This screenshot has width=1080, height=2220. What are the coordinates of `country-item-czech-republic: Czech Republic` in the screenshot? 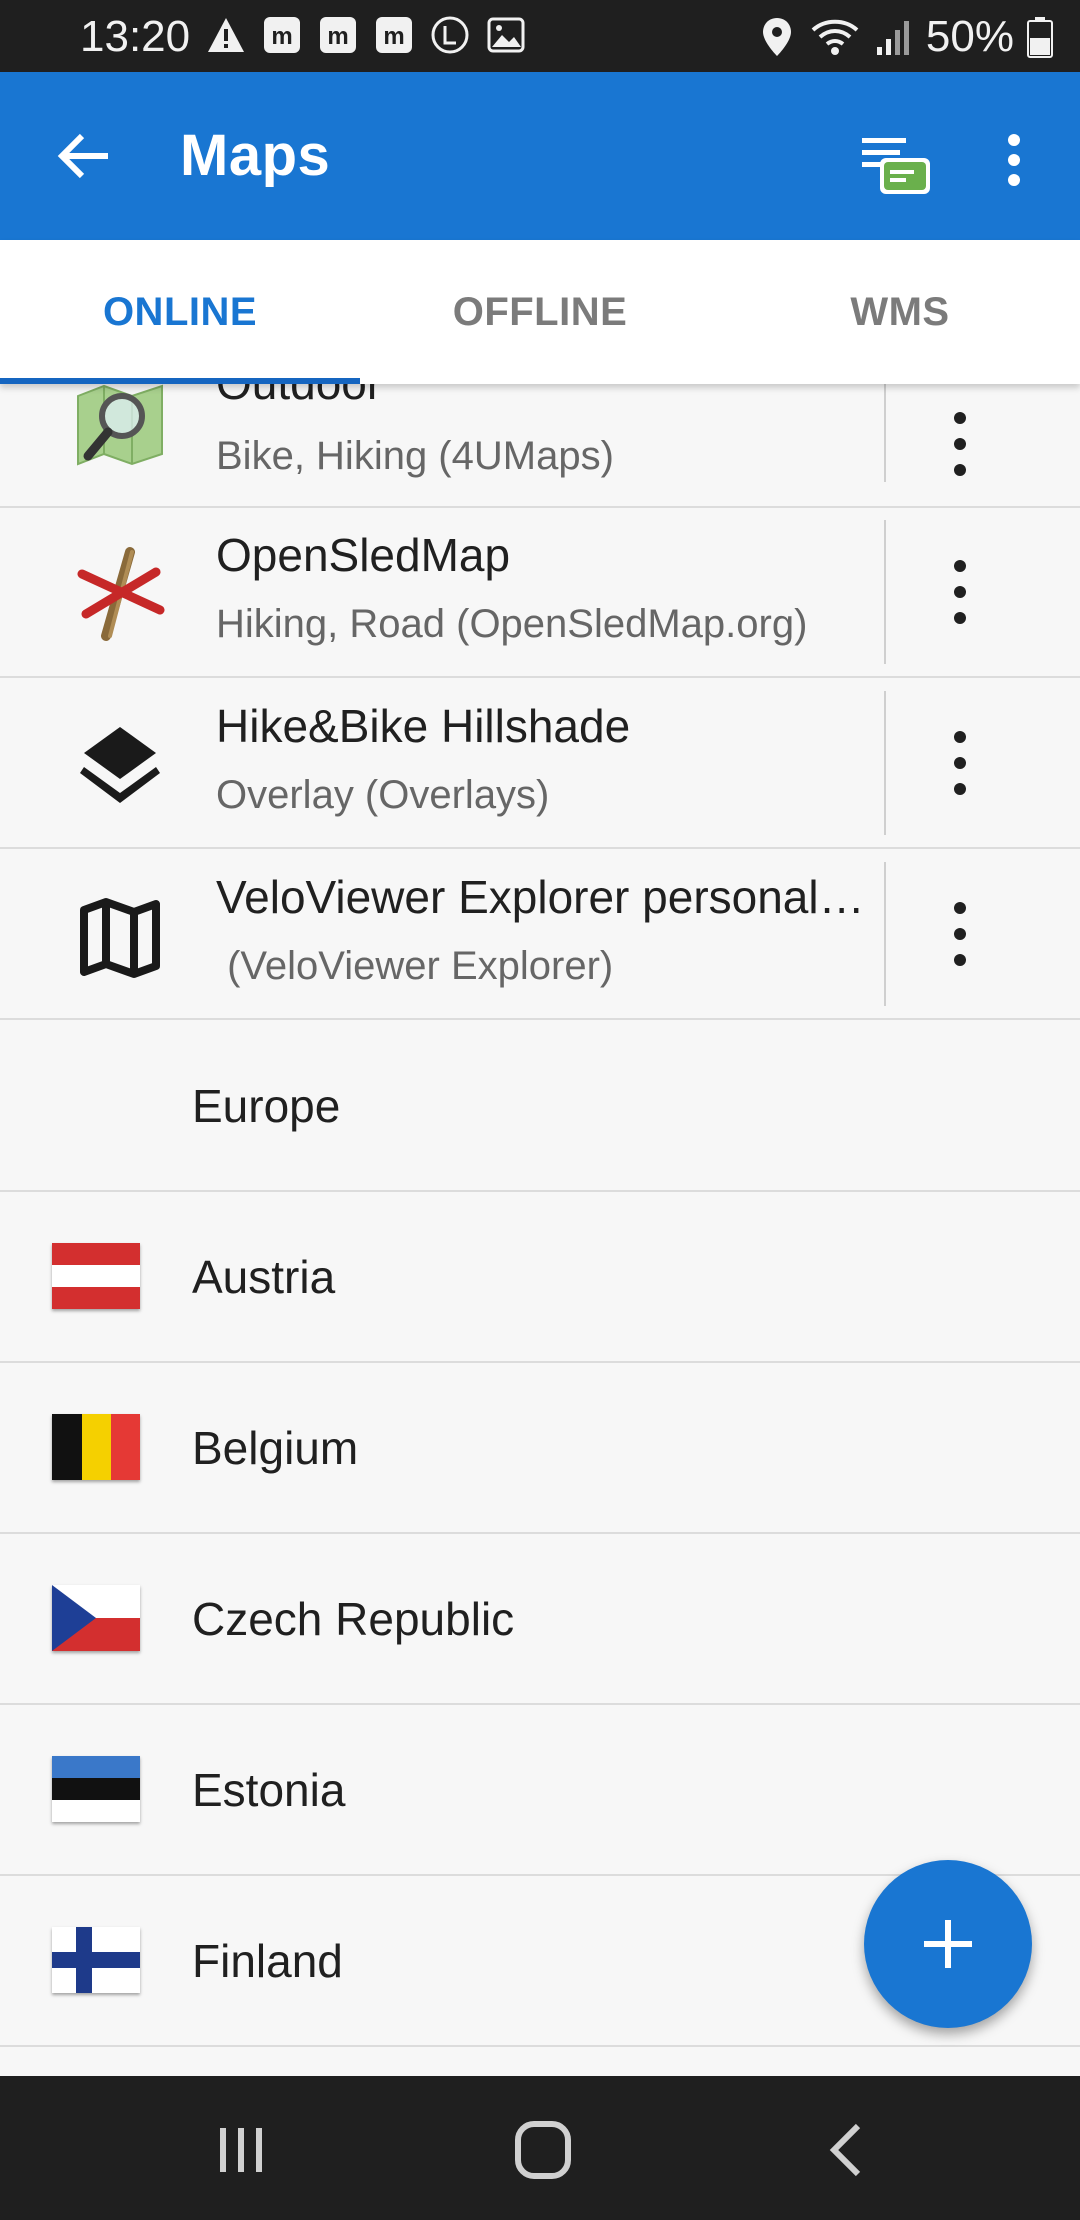 It's located at (540, 1619).